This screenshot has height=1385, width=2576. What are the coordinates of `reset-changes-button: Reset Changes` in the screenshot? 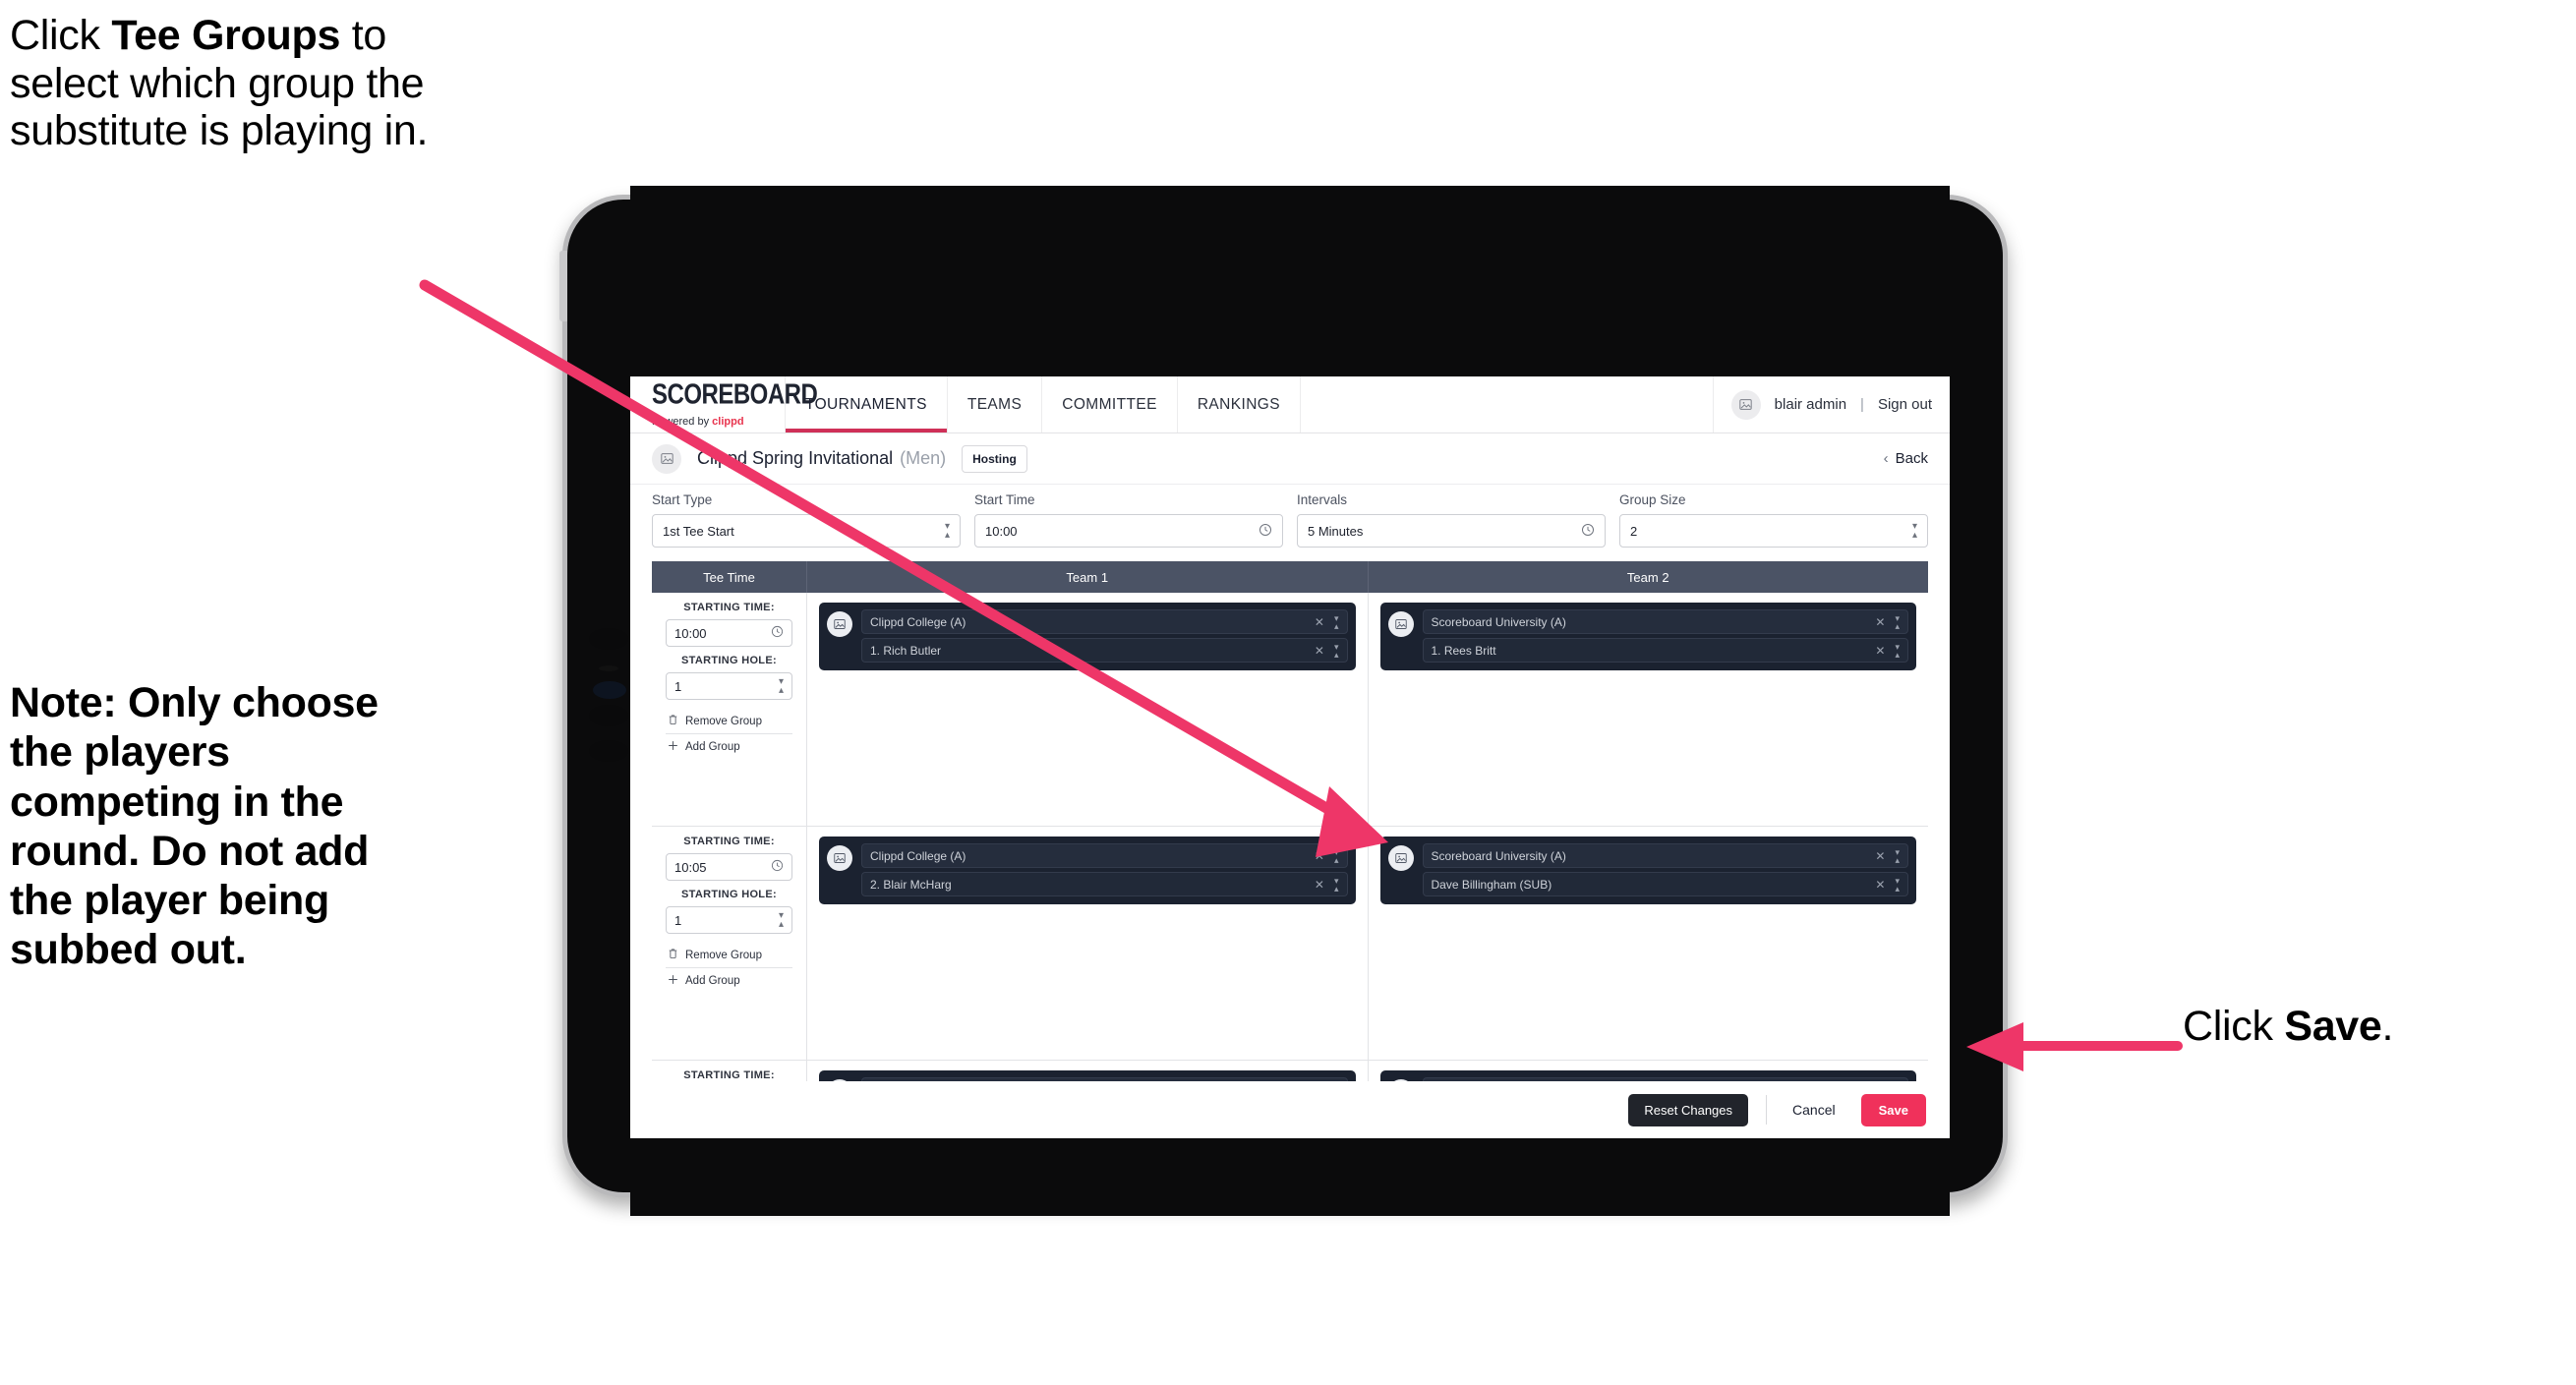 It's located at (1688, 1109).